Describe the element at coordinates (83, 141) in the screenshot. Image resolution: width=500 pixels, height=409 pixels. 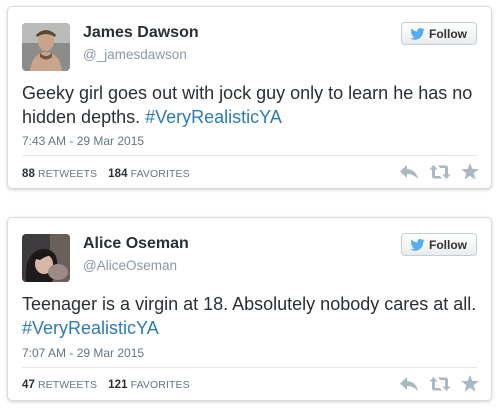
I see `timestamp: 7:43 AM - 29 Mar 2015` at that location.